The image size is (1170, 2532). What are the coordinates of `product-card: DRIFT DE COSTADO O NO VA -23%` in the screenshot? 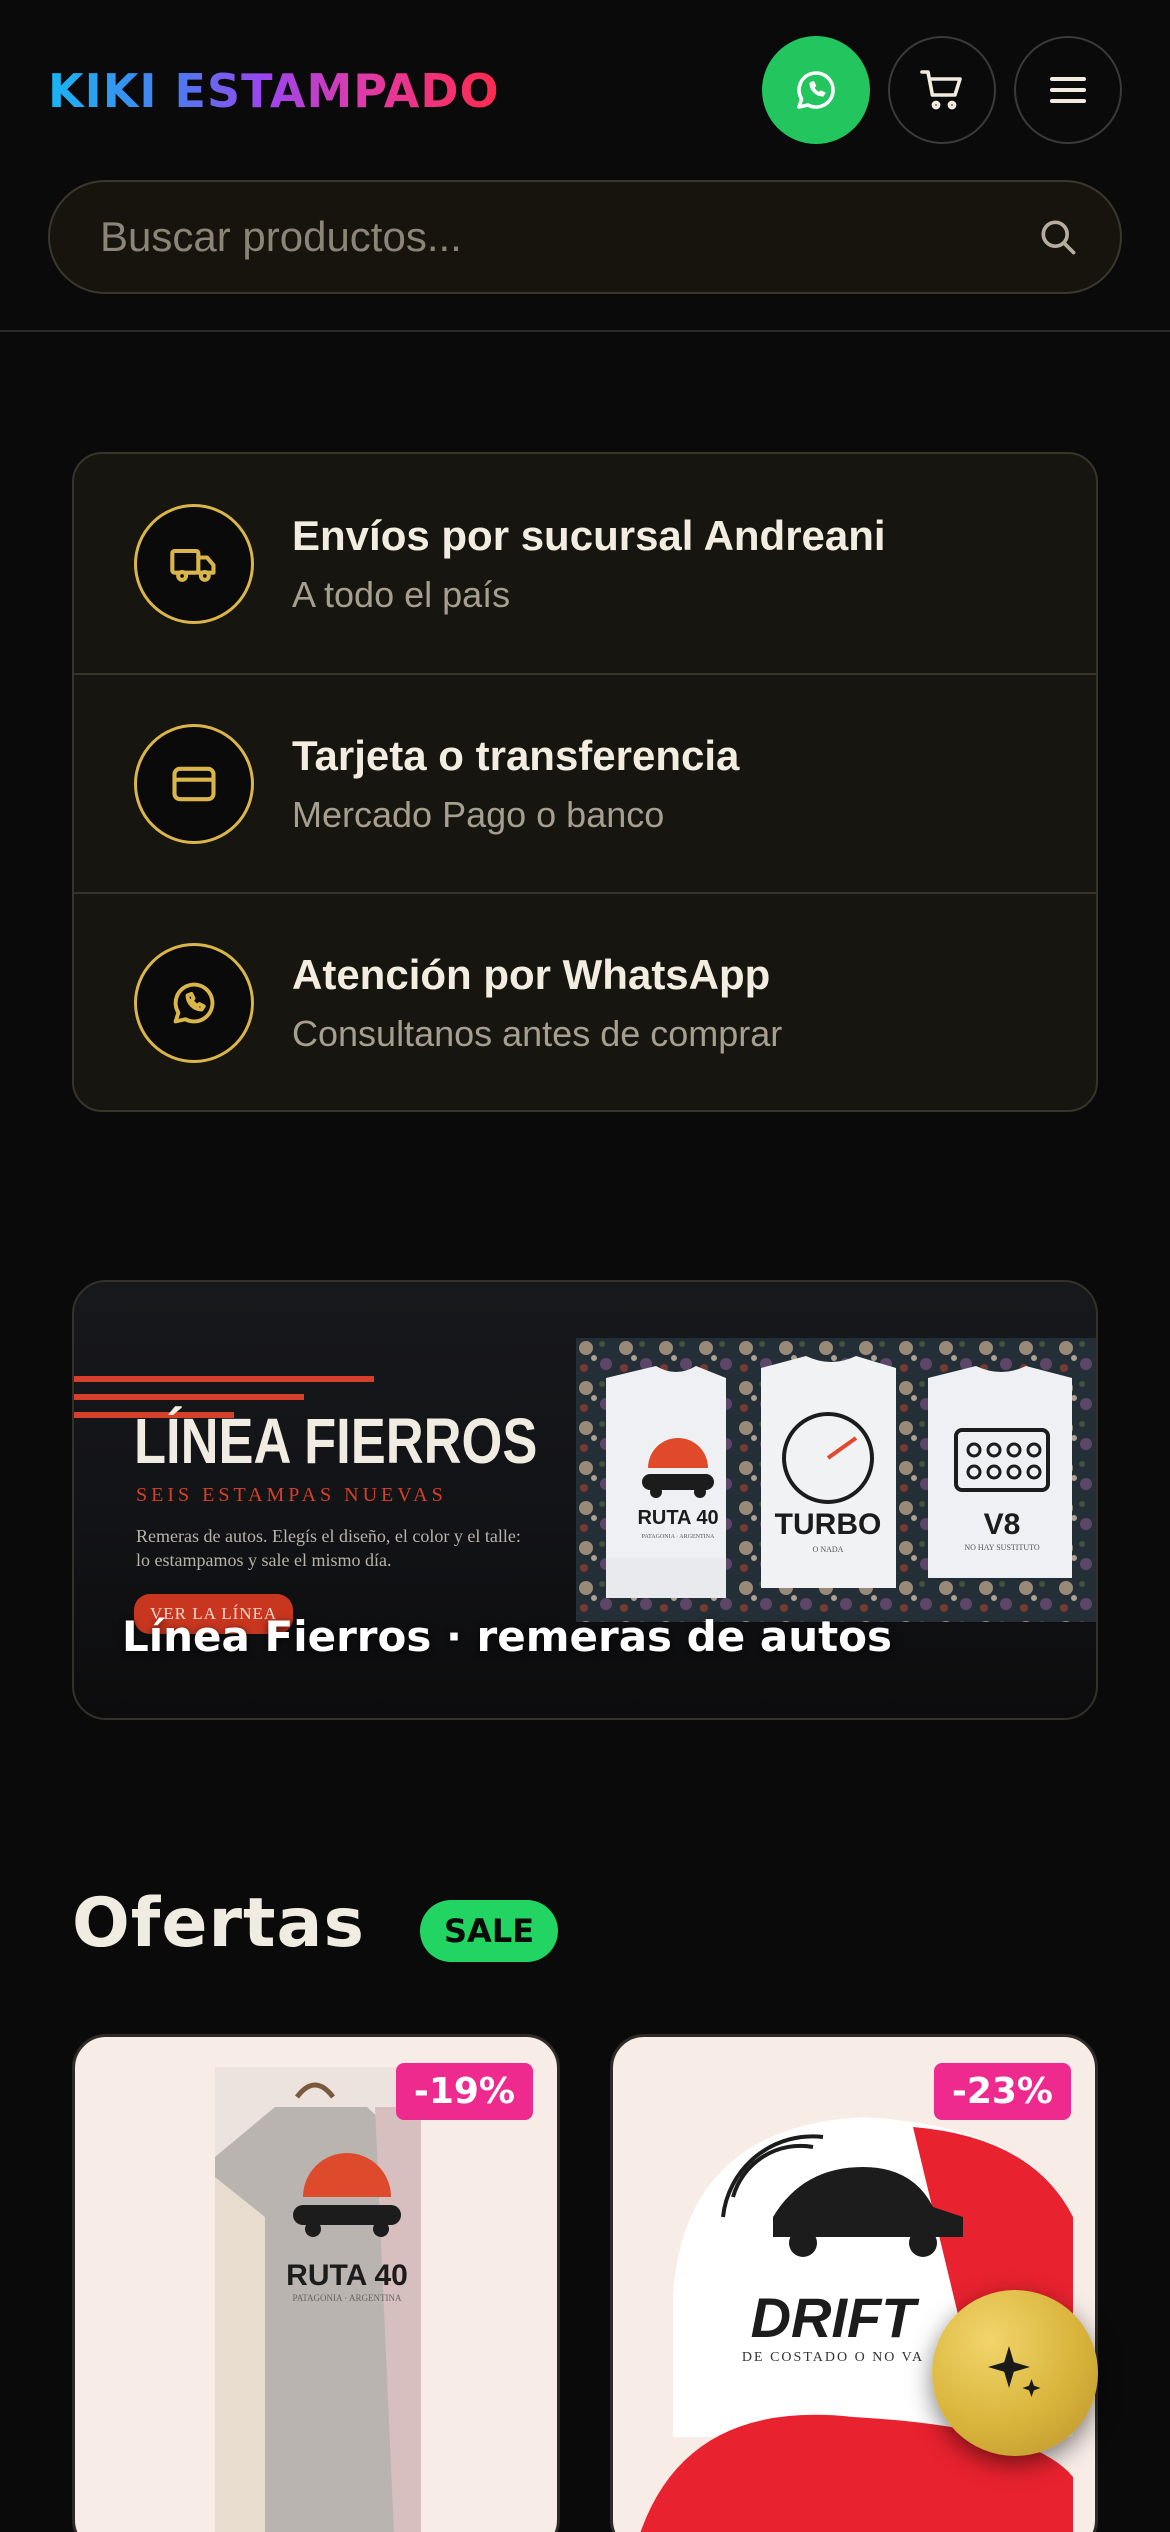 It's located at (854, 2283).